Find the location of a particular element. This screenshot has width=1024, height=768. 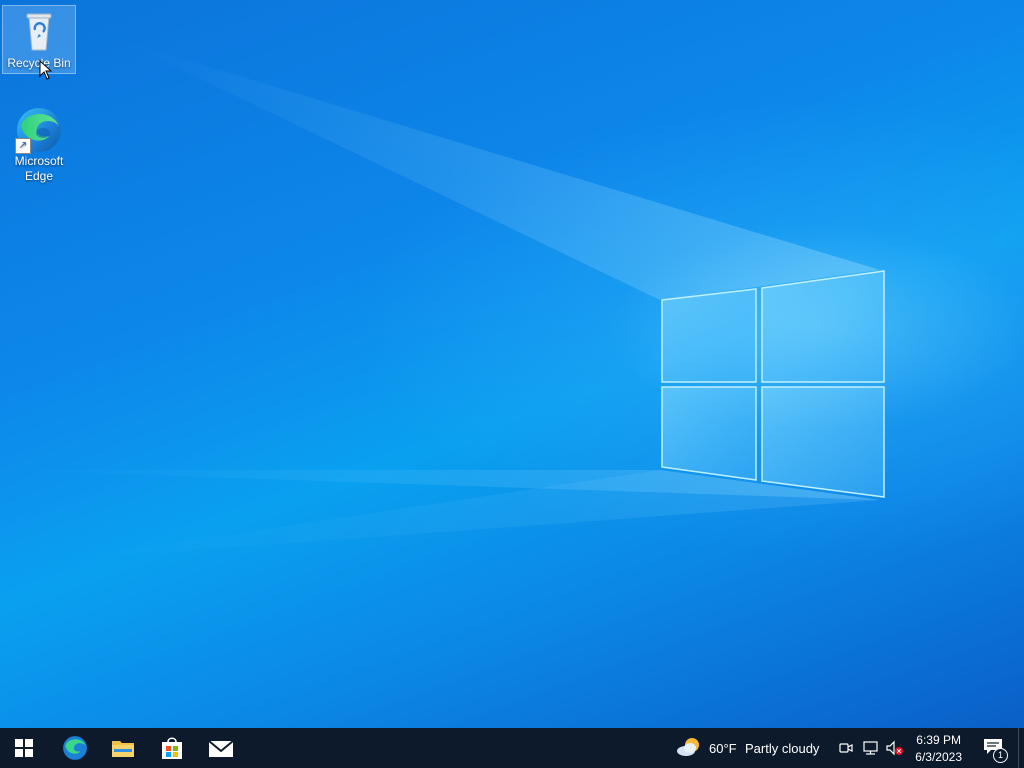

windows-start-icon is located at coordinates (24, 748).